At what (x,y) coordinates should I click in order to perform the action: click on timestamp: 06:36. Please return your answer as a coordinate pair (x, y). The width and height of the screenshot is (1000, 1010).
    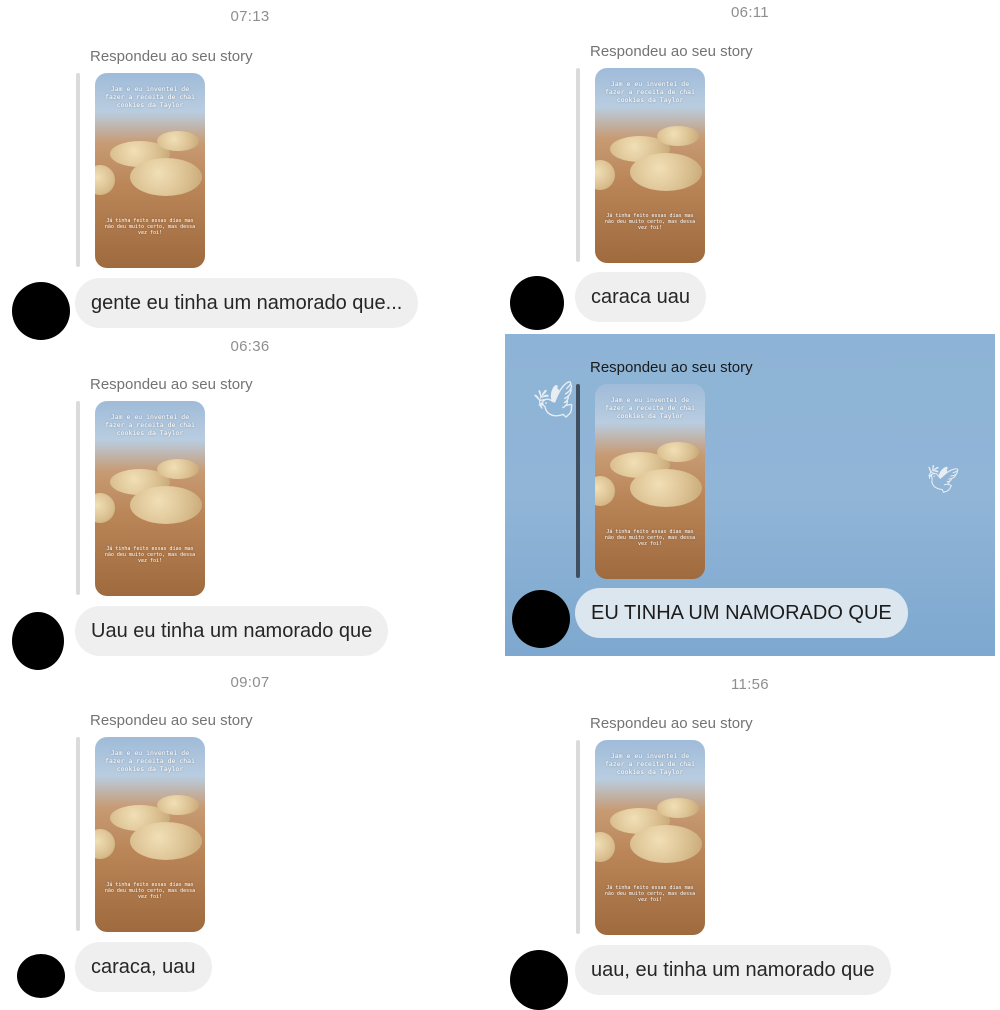
    Looking at the image, I should click on (250, 346).